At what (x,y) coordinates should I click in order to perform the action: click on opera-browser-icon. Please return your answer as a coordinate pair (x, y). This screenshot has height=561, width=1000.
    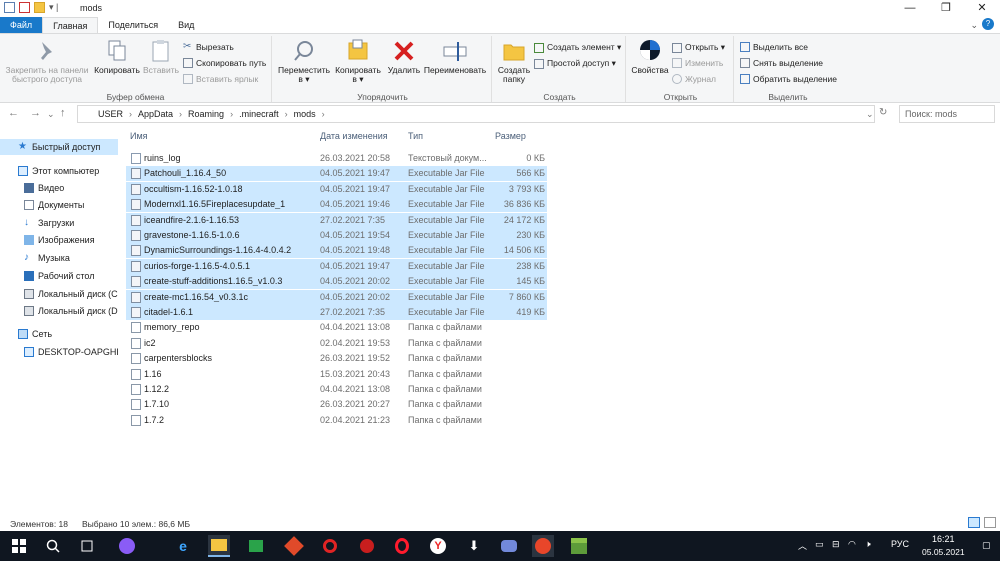
    Looking at the image, I should click on (402, 546).